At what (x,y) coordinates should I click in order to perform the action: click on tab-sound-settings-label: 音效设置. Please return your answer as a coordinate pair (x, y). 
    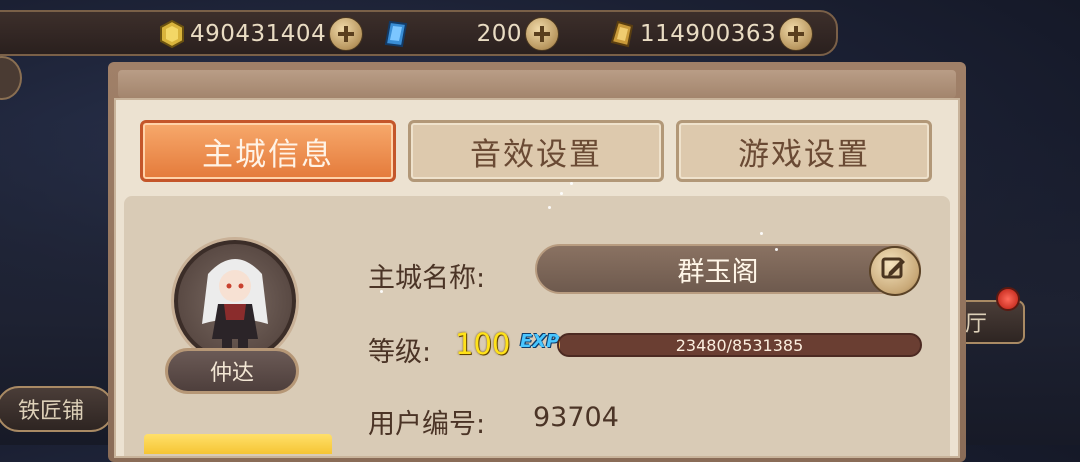
    Looking at the image, I should click on (536, 154).